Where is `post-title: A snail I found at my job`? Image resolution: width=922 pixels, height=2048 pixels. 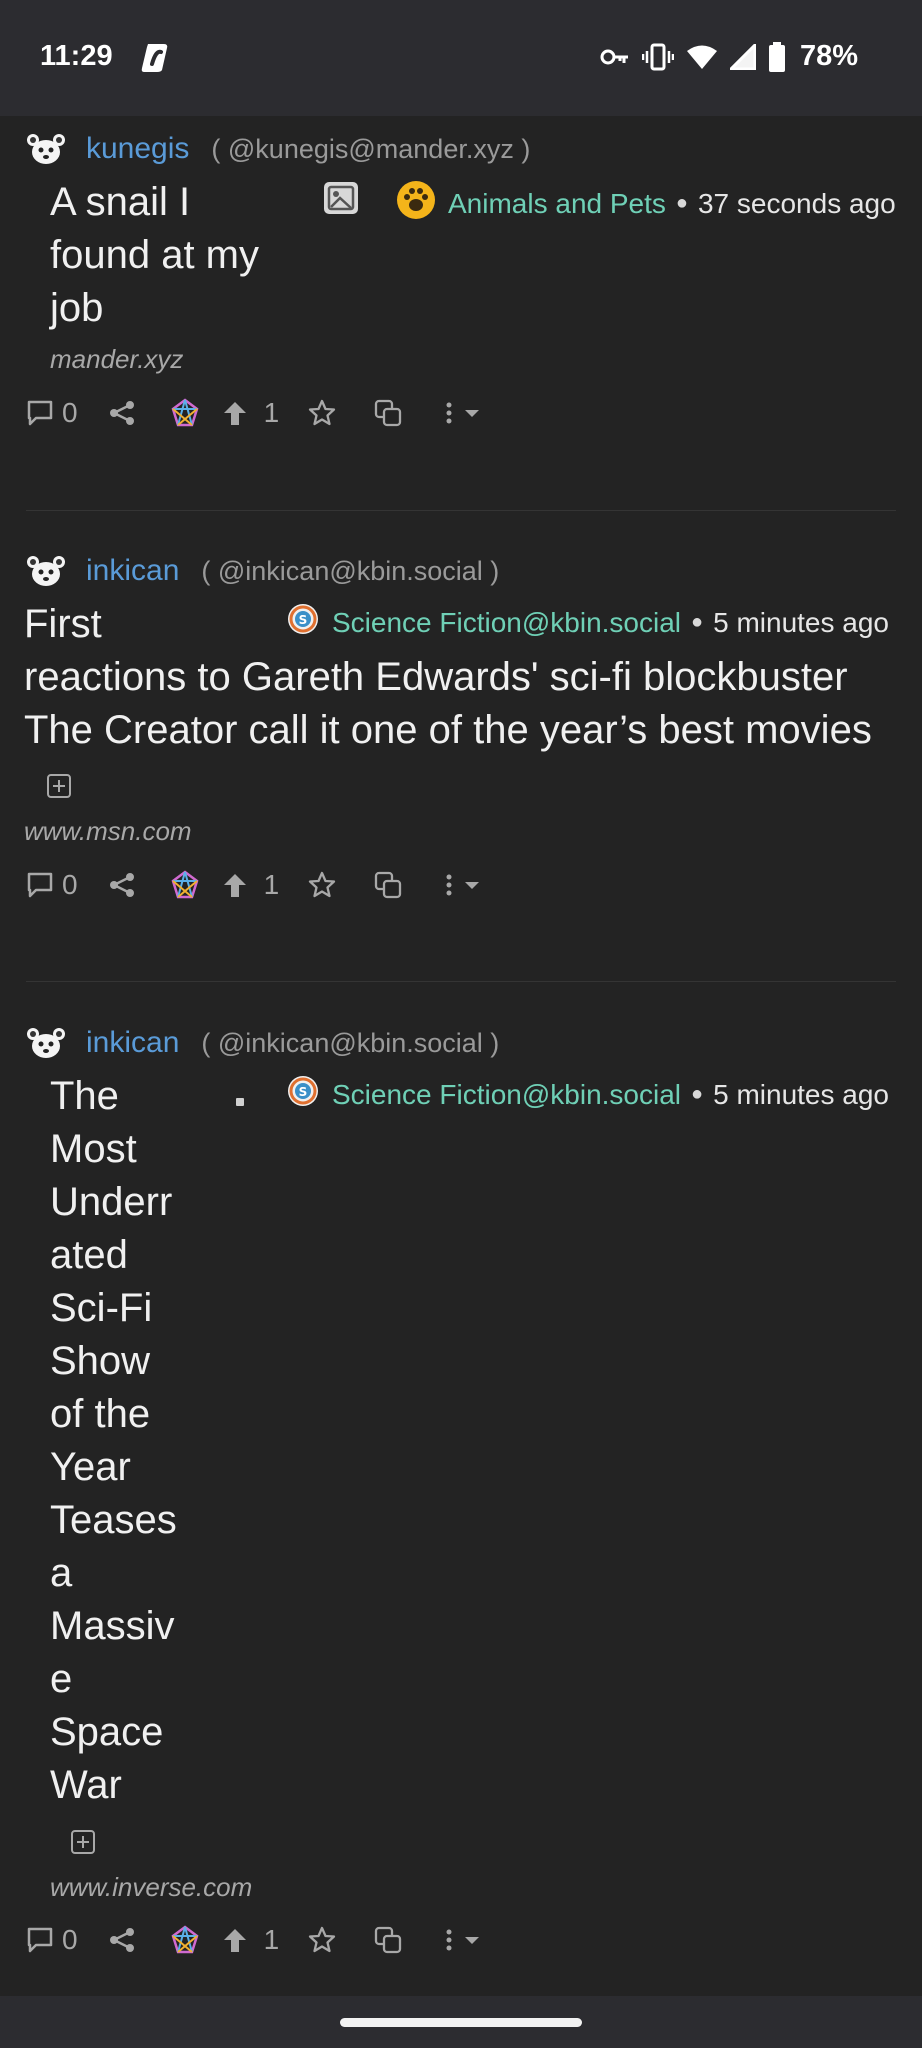 post-title: A snail I found at my job is located at coordinates (170, 255).